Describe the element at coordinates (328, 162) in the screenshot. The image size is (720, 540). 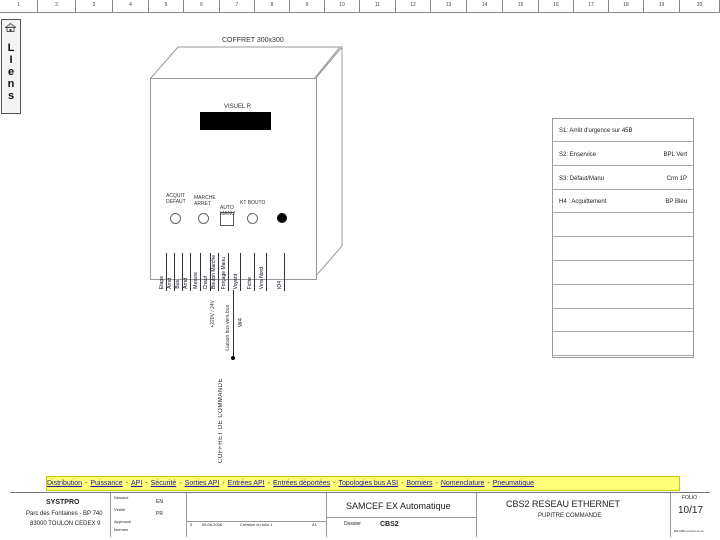
I see `cabinet-side-face` at that location.